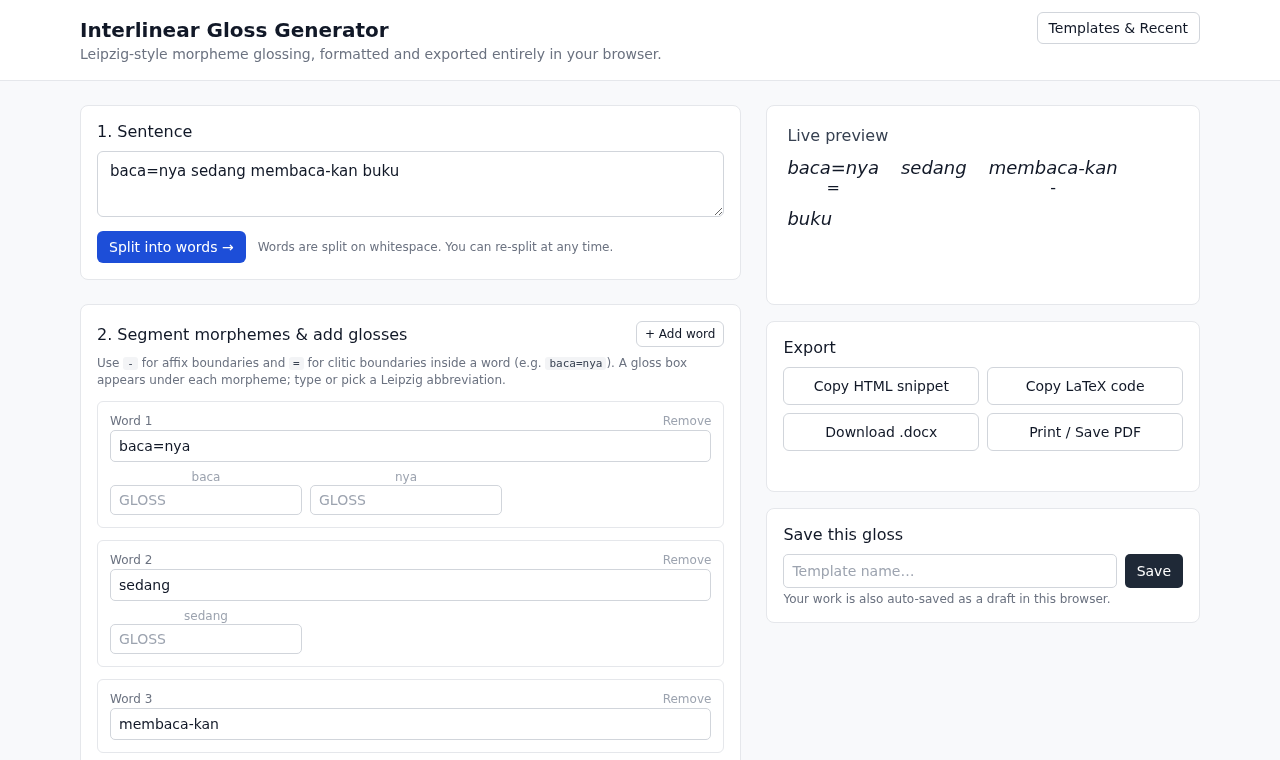 This screenshot has width=1280, height=760. Describe the element at coordinates (947, 599) in the screenshot. I see `autosave-note: Your work is also auto-saved as a draft in this browser.` at that location.